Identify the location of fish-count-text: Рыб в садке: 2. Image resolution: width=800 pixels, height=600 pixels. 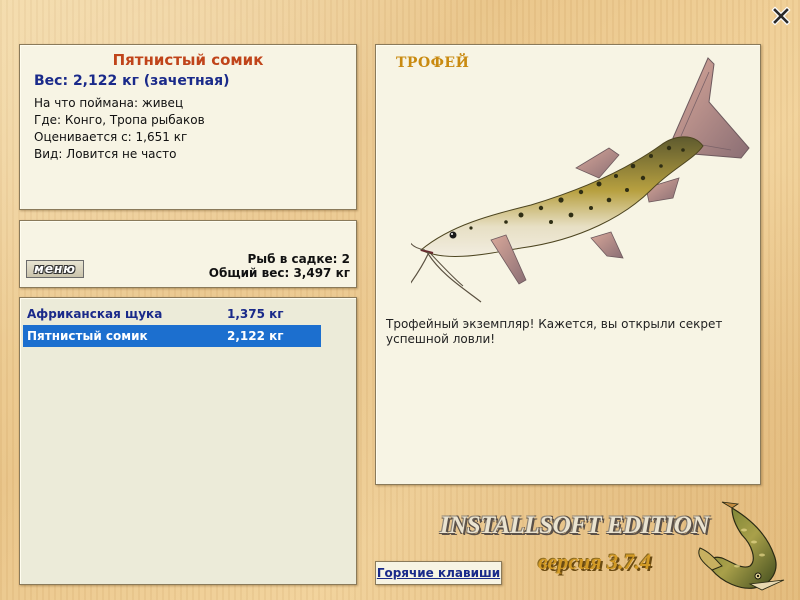
(299, 259).